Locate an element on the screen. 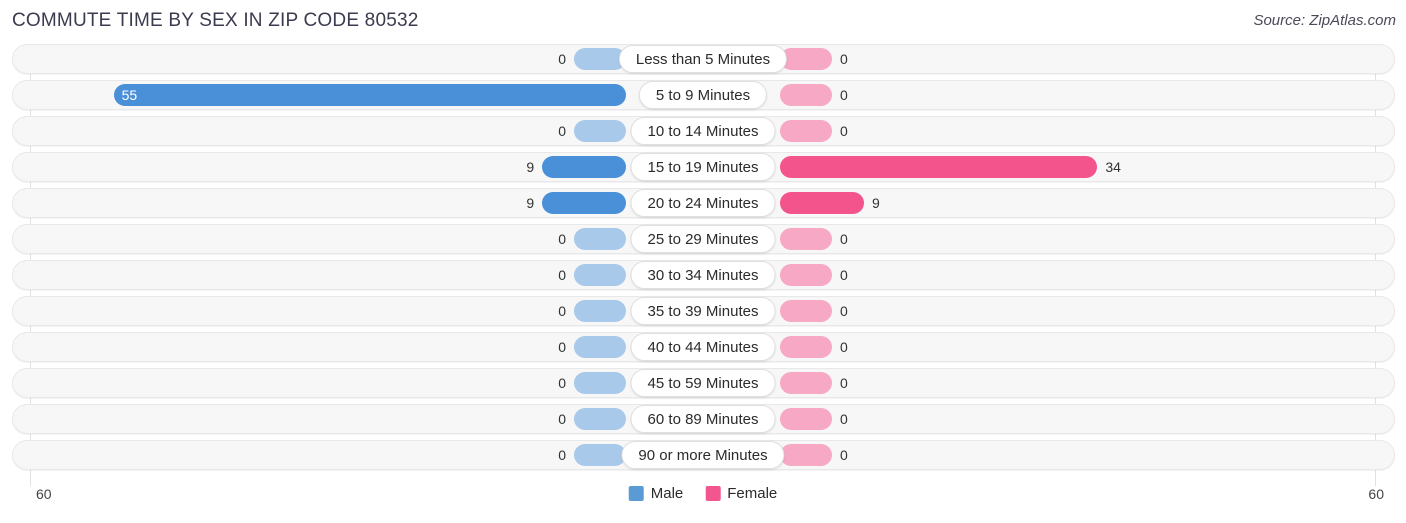 This screenshot has width=1406, height=523. bar-row: 0 0 25 to 29 Minutes is located at coordinates (703, 239).